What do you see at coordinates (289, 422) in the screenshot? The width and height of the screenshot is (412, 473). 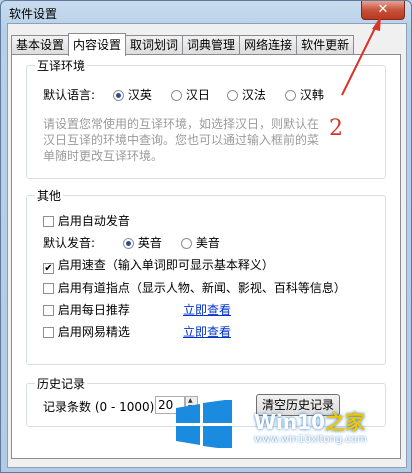 I see `watermark-brand-main: Win10` at bounding box center [289, 422].